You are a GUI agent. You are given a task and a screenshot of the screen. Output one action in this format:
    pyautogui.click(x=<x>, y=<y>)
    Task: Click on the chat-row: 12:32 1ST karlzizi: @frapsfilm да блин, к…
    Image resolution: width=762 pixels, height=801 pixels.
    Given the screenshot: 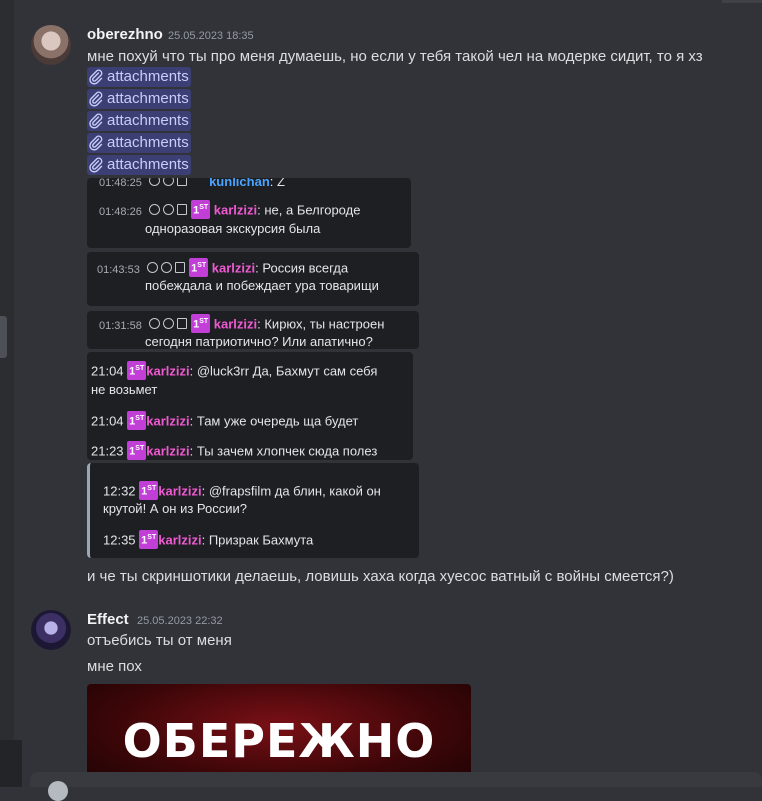 What is the action you would take?
    pyautogui.click(x=242, y=490)
    